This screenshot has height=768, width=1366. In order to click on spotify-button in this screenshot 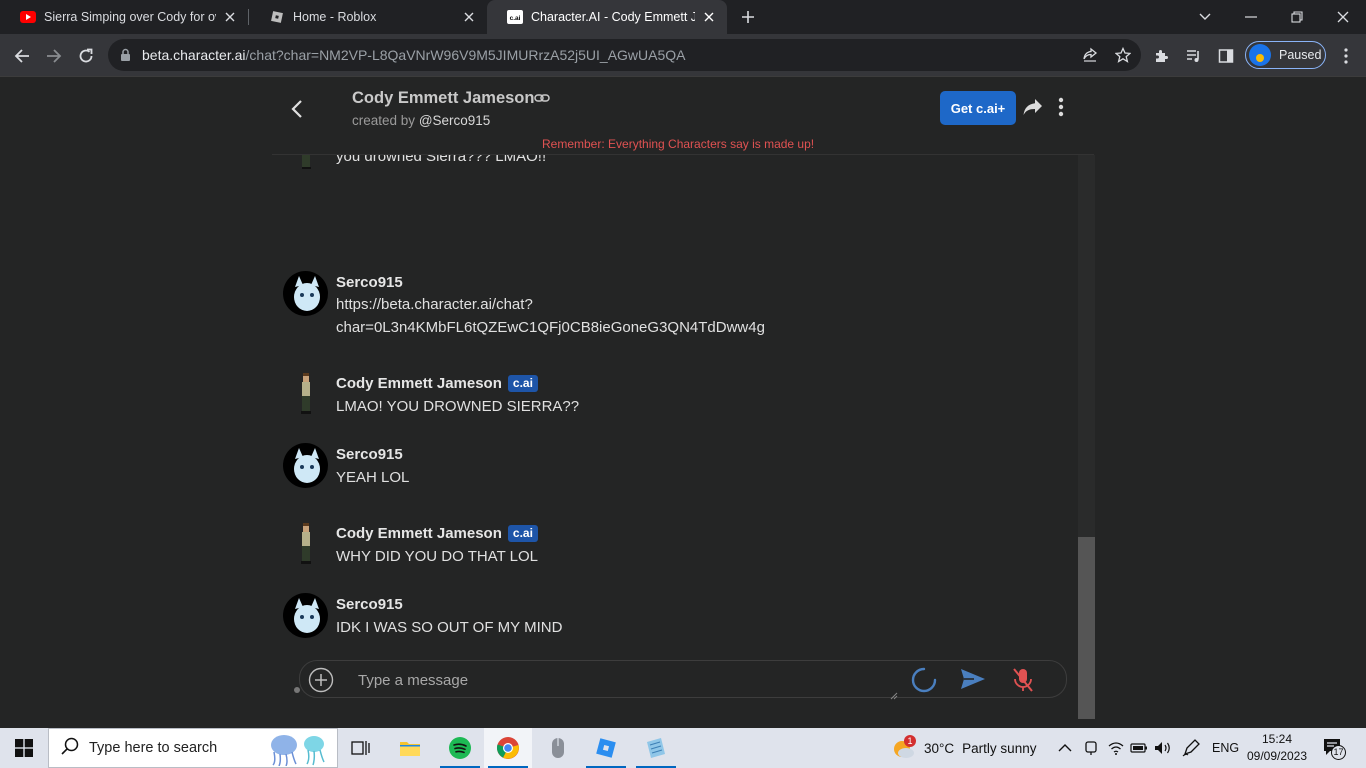, I will do `click(460, 748)`.